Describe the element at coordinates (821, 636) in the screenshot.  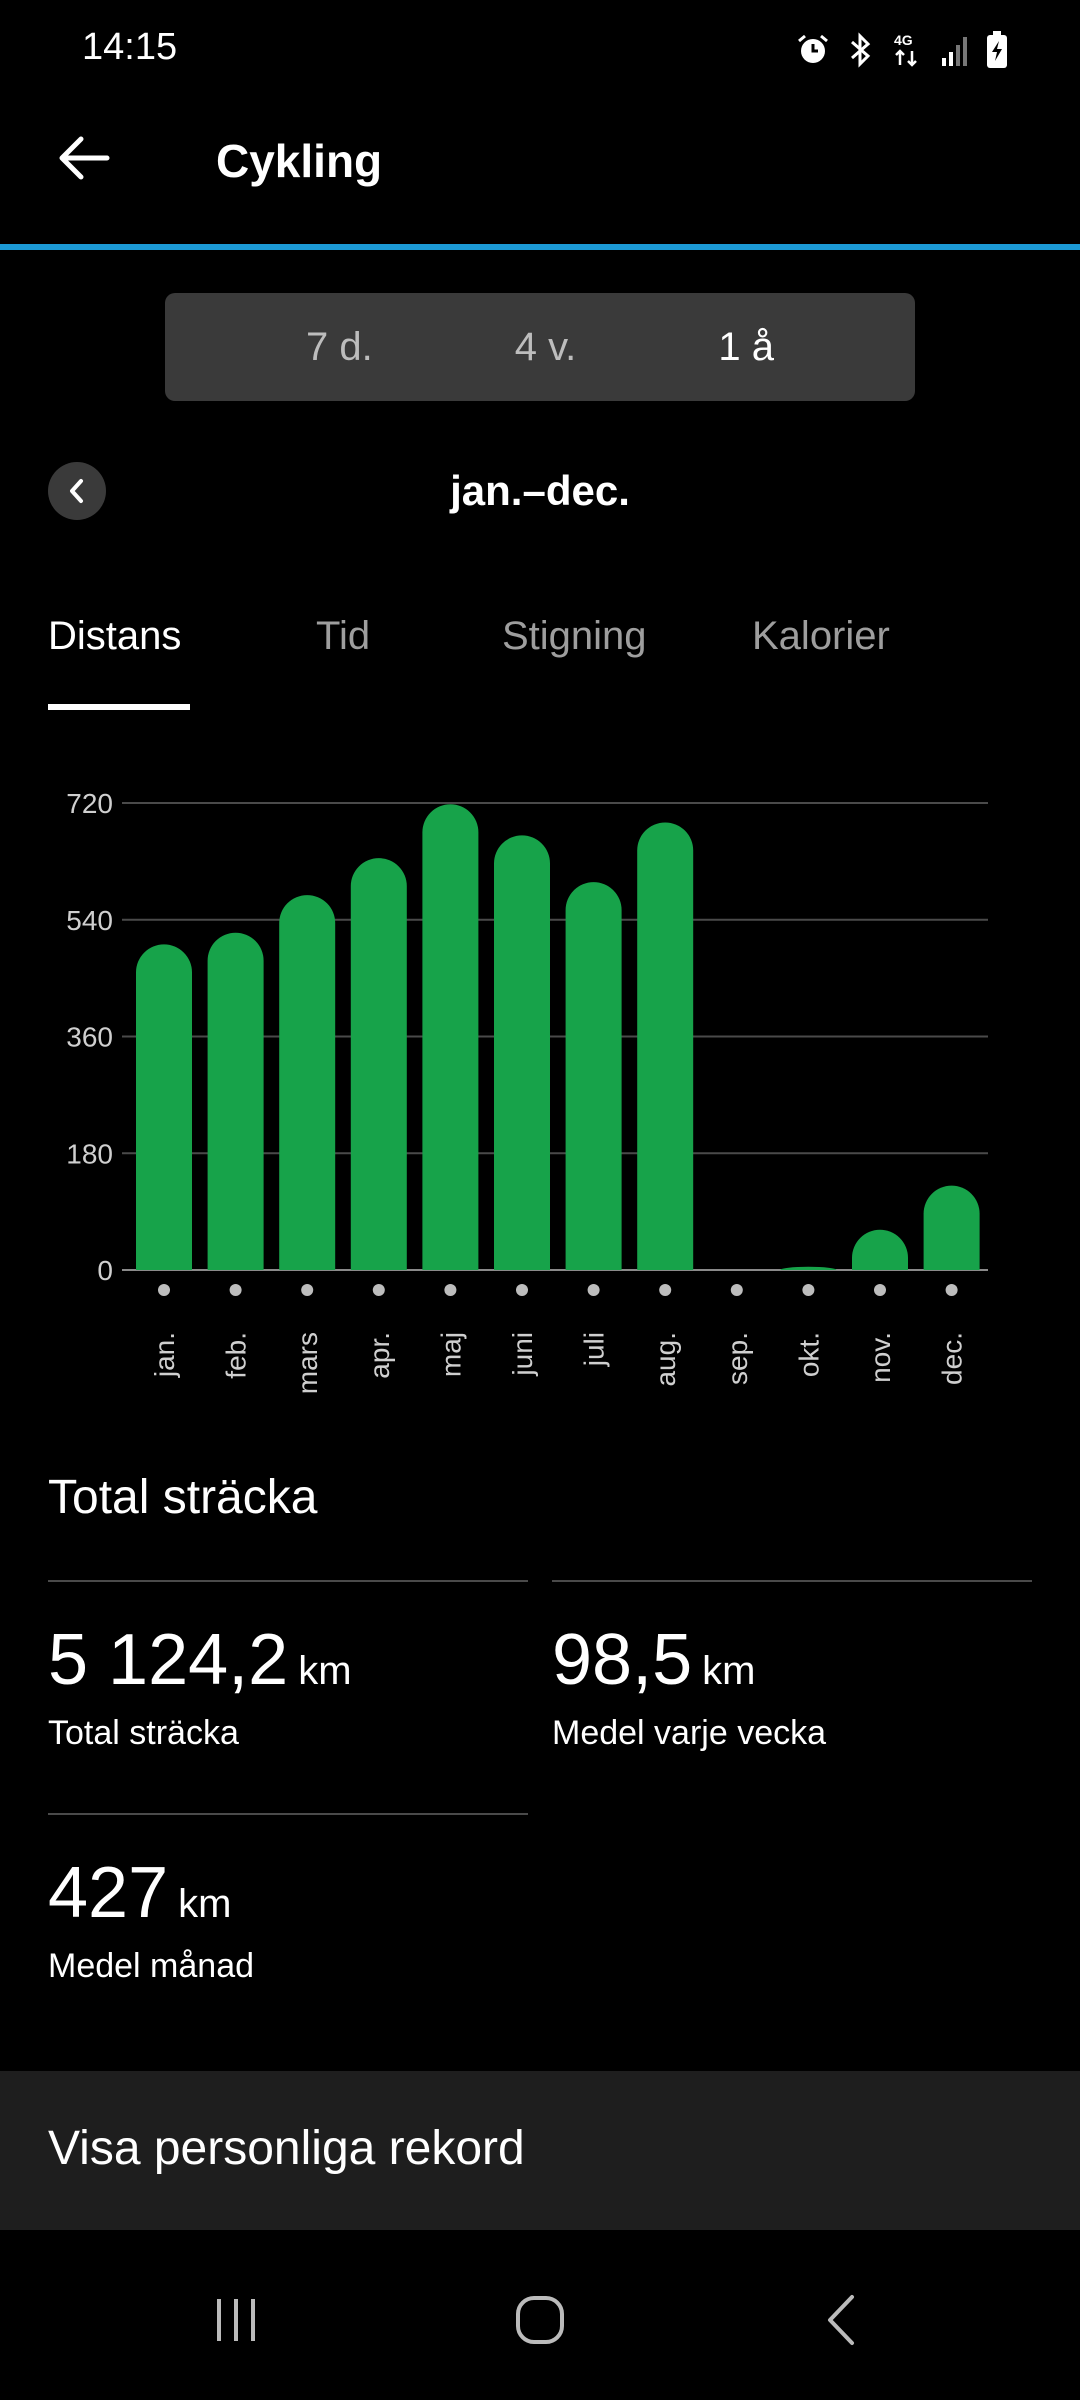
I see `tab-kalorier: Kalorier` at that location.